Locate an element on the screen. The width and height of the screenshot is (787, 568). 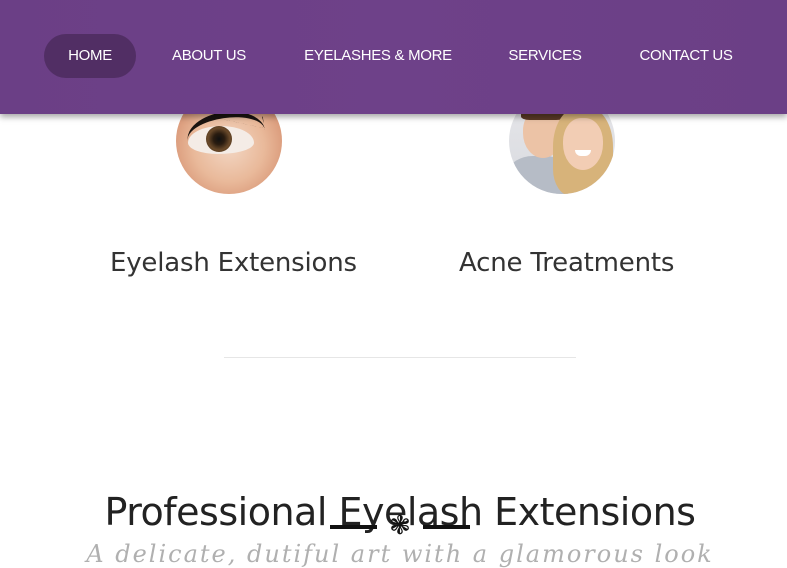
service-title-eyelash: Eyelash Extensions is located at coordinates (233, 263).